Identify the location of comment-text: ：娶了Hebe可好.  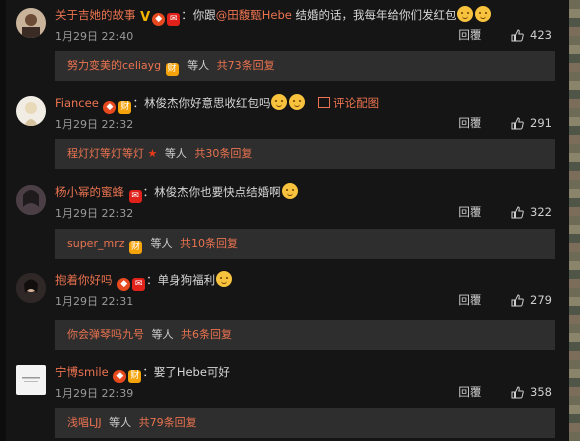
(186, 372).